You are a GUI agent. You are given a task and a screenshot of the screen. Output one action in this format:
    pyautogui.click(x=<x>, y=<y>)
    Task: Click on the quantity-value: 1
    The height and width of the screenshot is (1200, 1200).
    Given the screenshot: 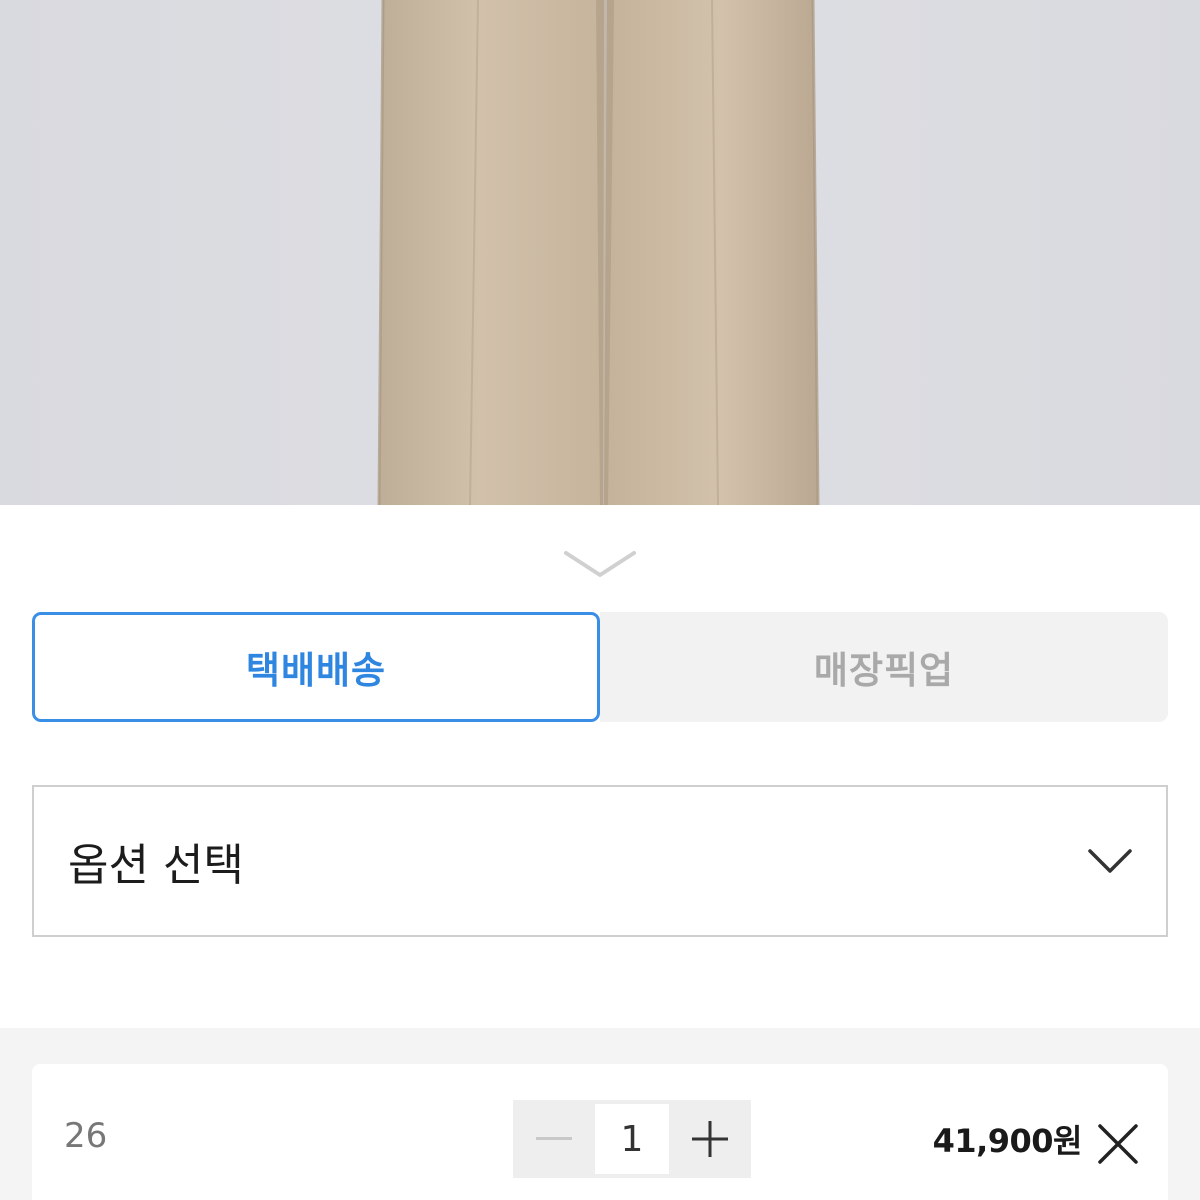 What is the action you would take?
    pyautogui.click(x=632, y=1139)
    